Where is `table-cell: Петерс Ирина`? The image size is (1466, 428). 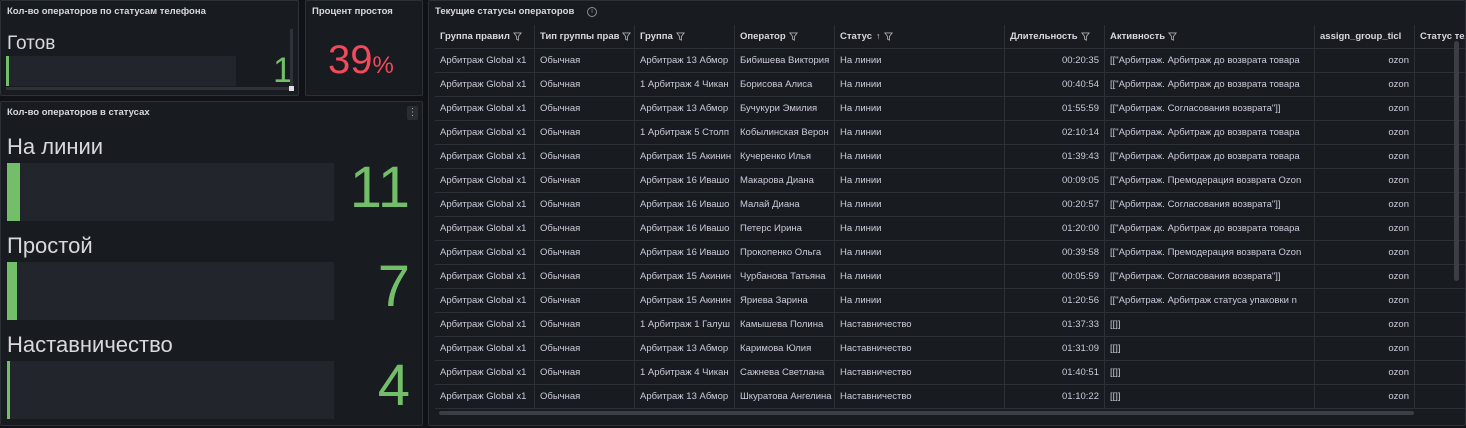
table-cell: Петерс Ирина is located at coordinates (785, 229).